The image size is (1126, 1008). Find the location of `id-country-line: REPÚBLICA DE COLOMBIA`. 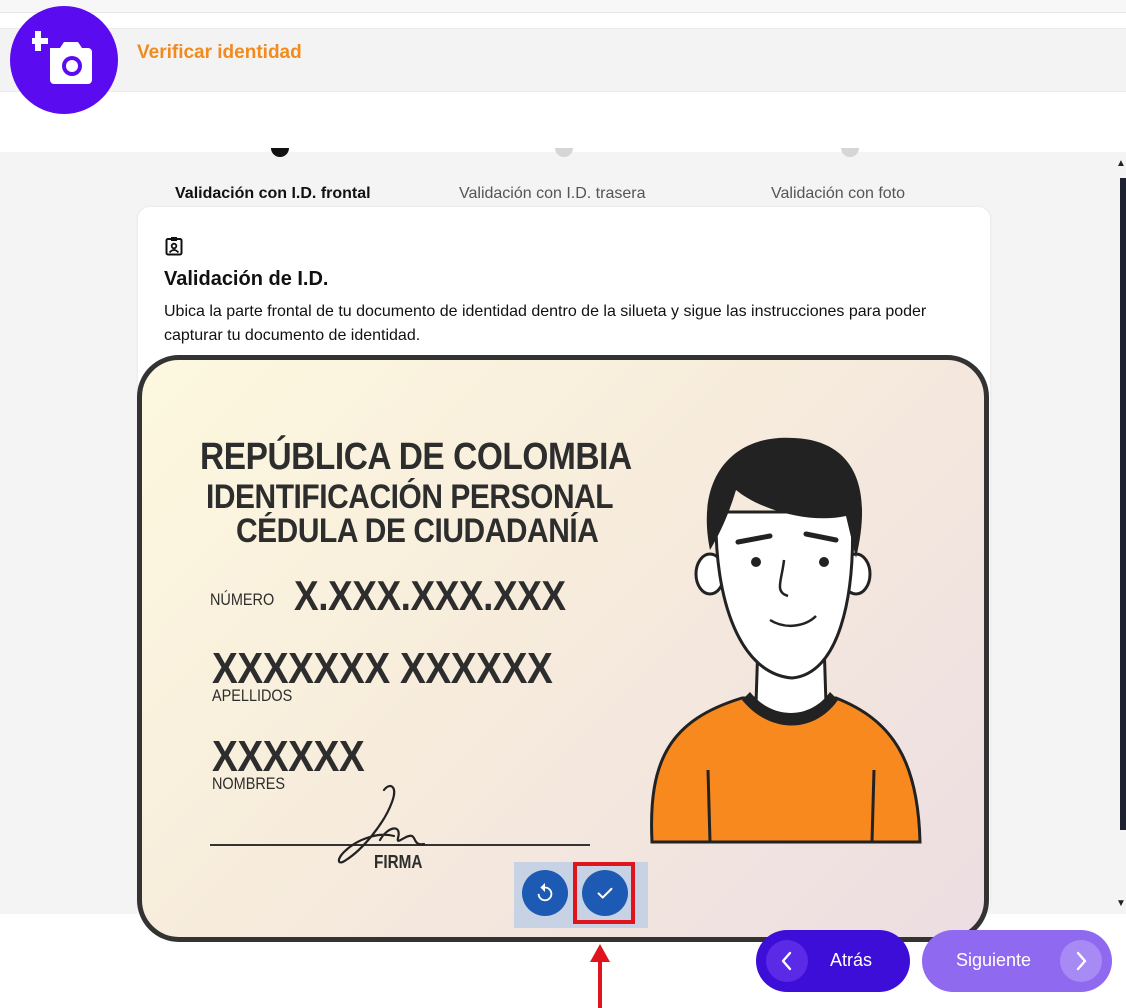

id-country-line: REPÚBLICA DE COLOMBIA is located at coordinates (416, 457).